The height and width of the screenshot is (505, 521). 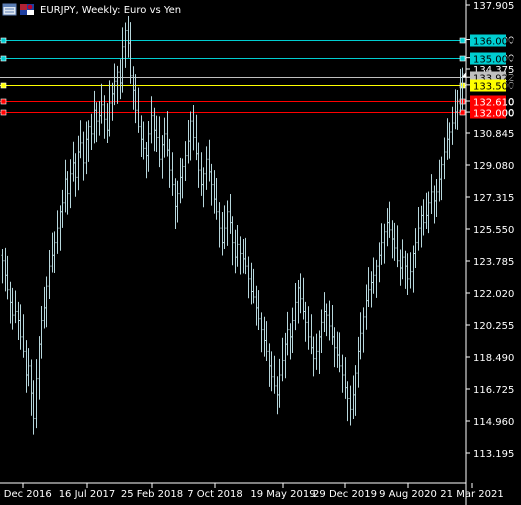 I want to click on time-tick-label: 21 Mar 2021, so click(x=471, y=494).